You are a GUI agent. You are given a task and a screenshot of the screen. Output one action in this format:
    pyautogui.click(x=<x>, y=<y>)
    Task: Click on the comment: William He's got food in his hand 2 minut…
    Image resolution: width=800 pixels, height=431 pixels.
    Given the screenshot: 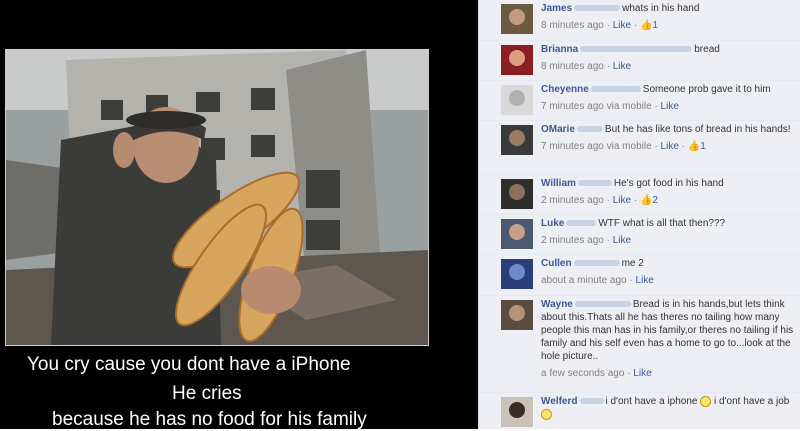 What is the action you would take?
    pyautogui.click(x=639, y=195)
    